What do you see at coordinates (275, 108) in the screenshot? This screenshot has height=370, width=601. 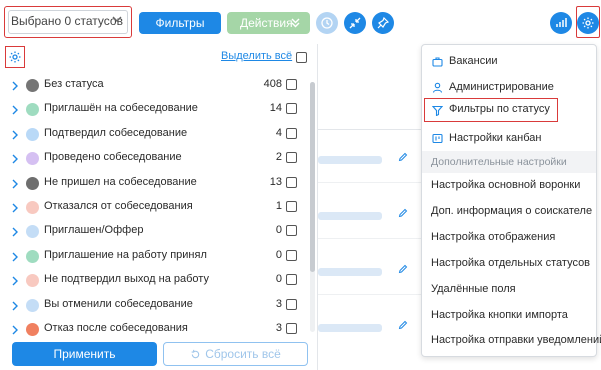 I see `status-count: 14` at bounding box center [275, 108].